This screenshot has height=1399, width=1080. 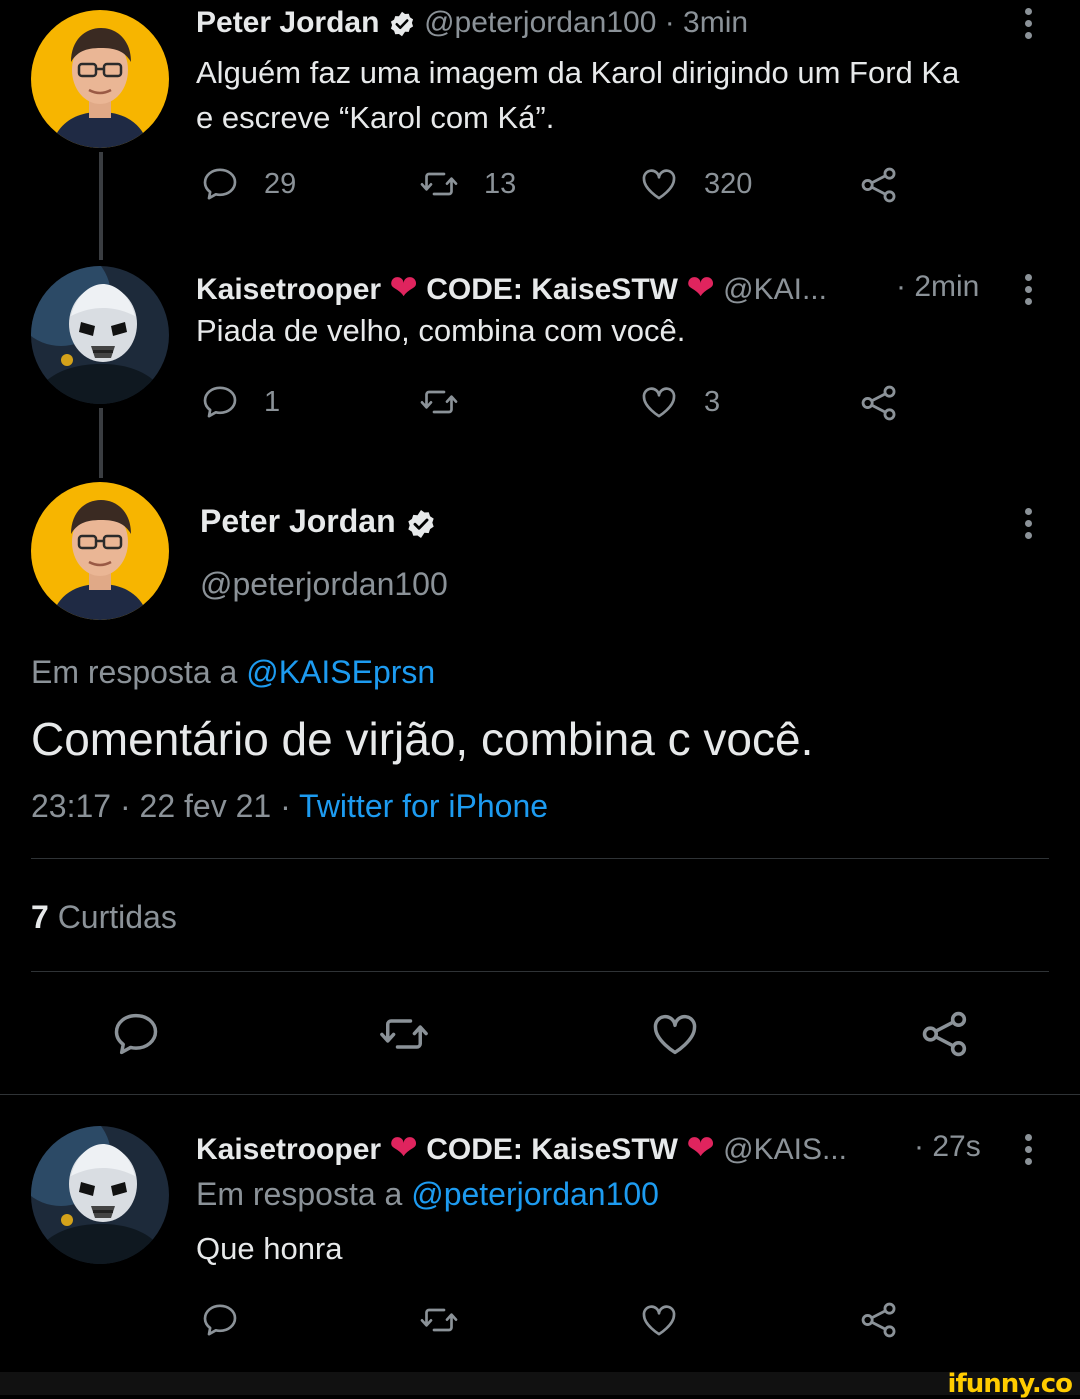 What do you see at coordinates (938, 286) in the screenshot?
I see `tweet-time: · 2min` at bounding box center [938, 286].